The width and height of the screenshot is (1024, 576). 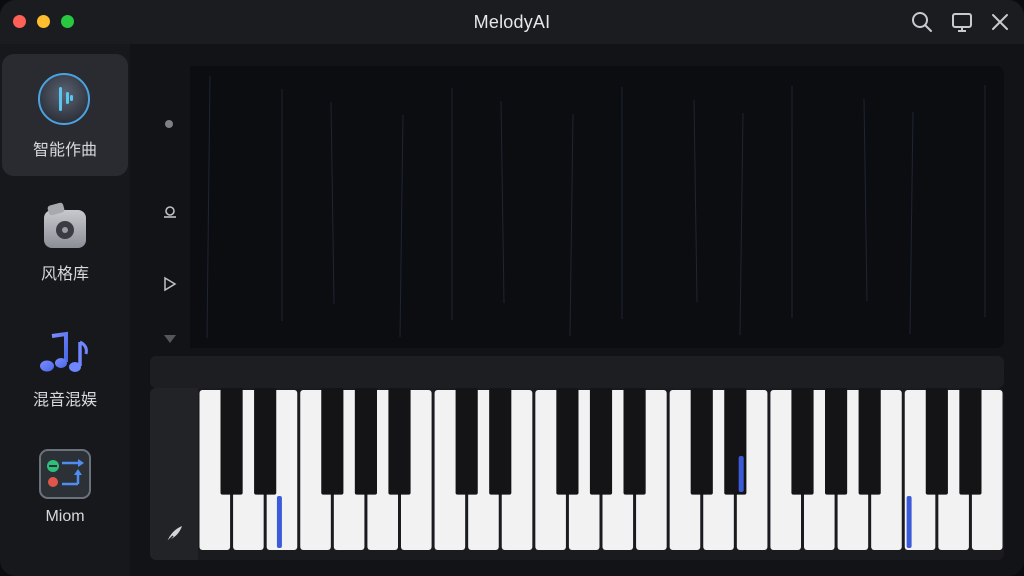 I want to click on sidebar-item-style-library: 风格库, so click(x=65, y=247).